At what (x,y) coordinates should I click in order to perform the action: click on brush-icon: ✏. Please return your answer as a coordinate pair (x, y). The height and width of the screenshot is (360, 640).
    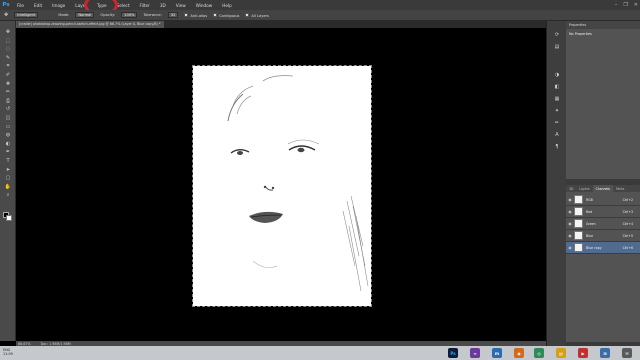
    Looking at the image, I should click on (8, 92).